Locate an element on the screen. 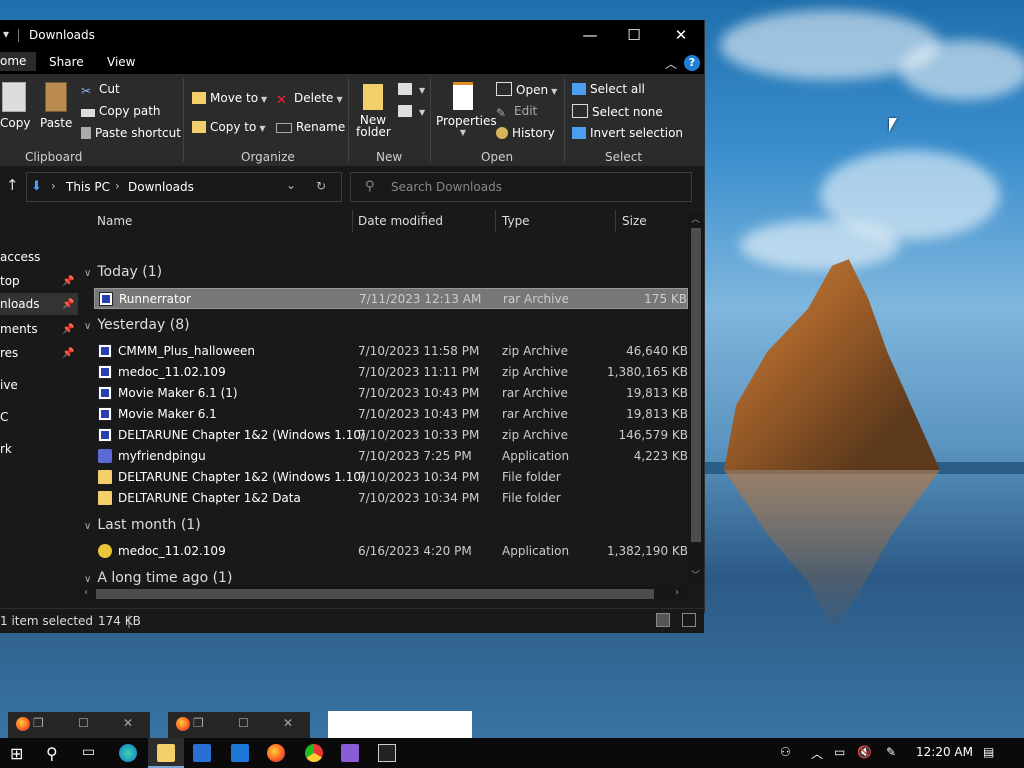 Image resolution: width=1024 pixels, height=768 pixels. firefox-thumbnail-1: ❐ ☐ ✕ is located at coordinates (79, 725).